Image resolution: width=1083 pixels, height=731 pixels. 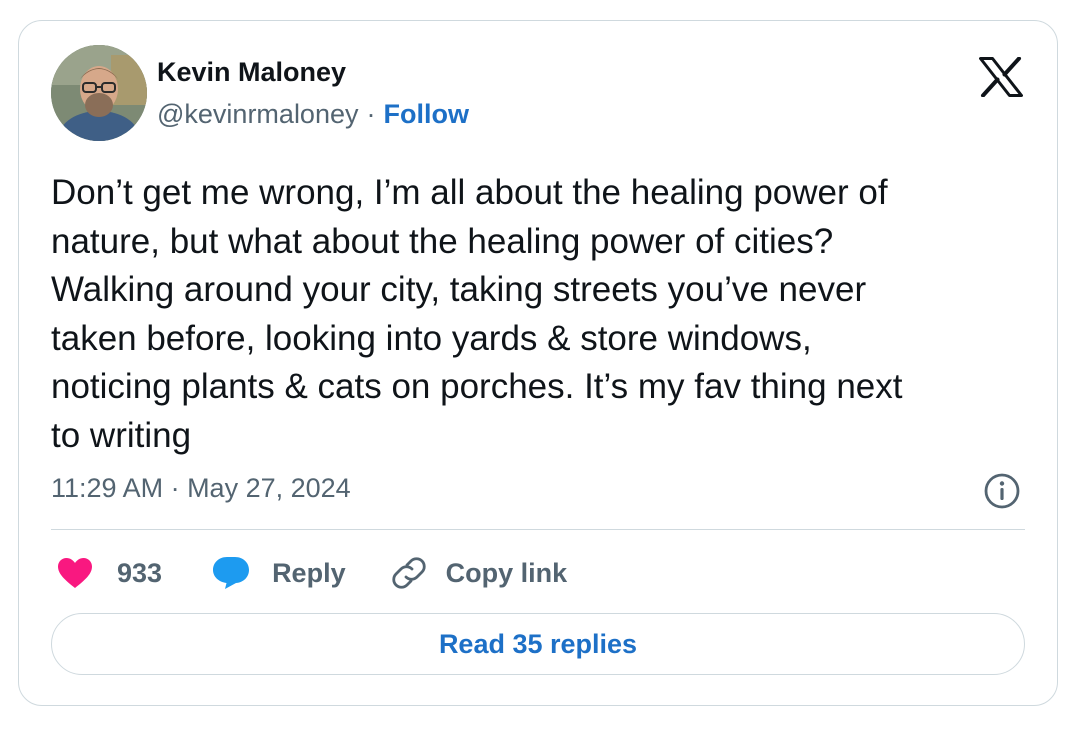 I want to click on divider, so click(x=538, y=529).